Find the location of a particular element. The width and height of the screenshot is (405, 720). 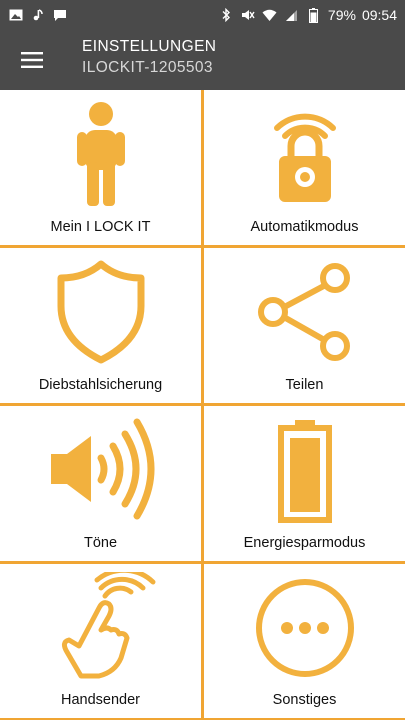

tile-energiesparmodus: Energiesparmodus is located at coordinates (304, 483).